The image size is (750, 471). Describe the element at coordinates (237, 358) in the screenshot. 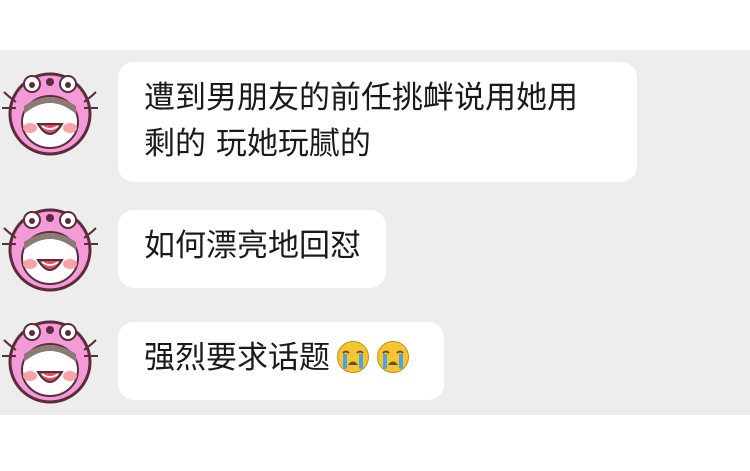

I see `message-text: 强烈要求话题` at that location.